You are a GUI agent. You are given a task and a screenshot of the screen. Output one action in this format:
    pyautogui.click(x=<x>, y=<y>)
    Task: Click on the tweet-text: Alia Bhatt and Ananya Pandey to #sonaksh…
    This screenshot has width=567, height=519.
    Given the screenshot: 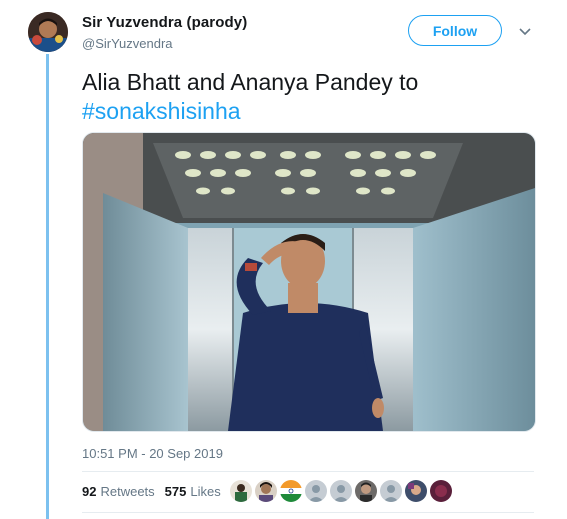 What is the action you would take?
    pyautogui.click(x=312, y=97)
    